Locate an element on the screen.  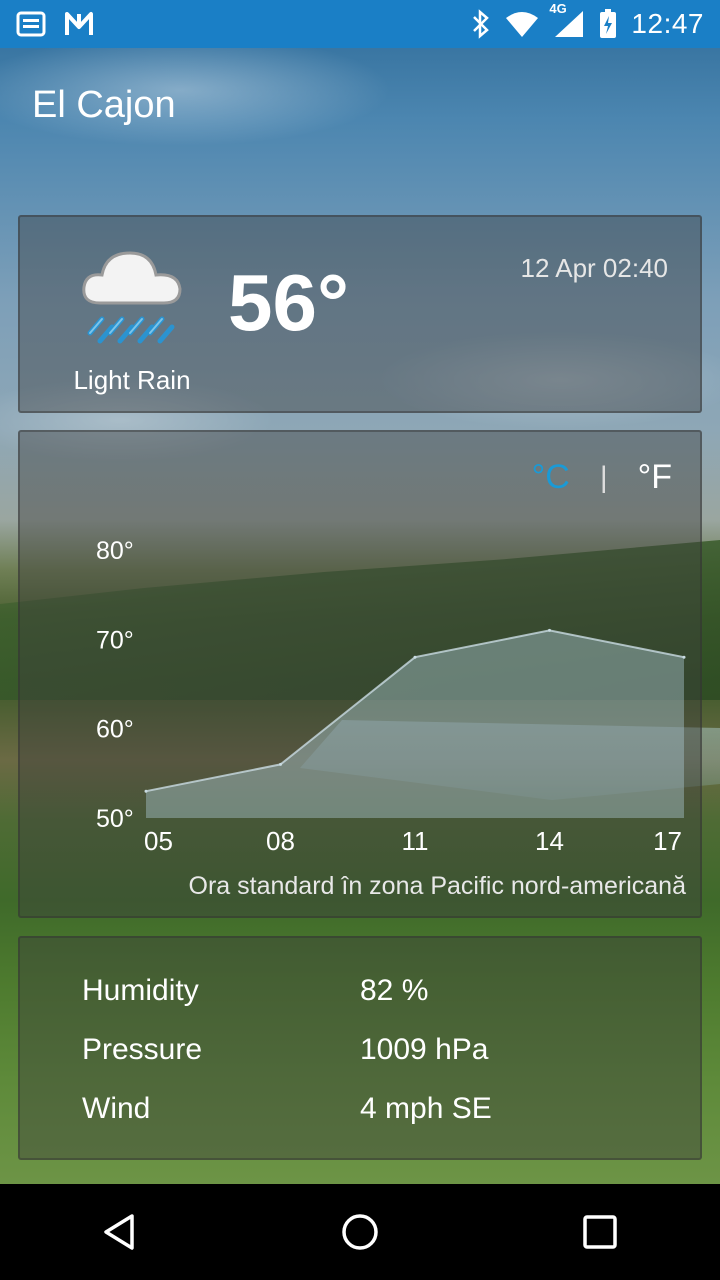
network-type: 4G is located at coordinates (558, 8).